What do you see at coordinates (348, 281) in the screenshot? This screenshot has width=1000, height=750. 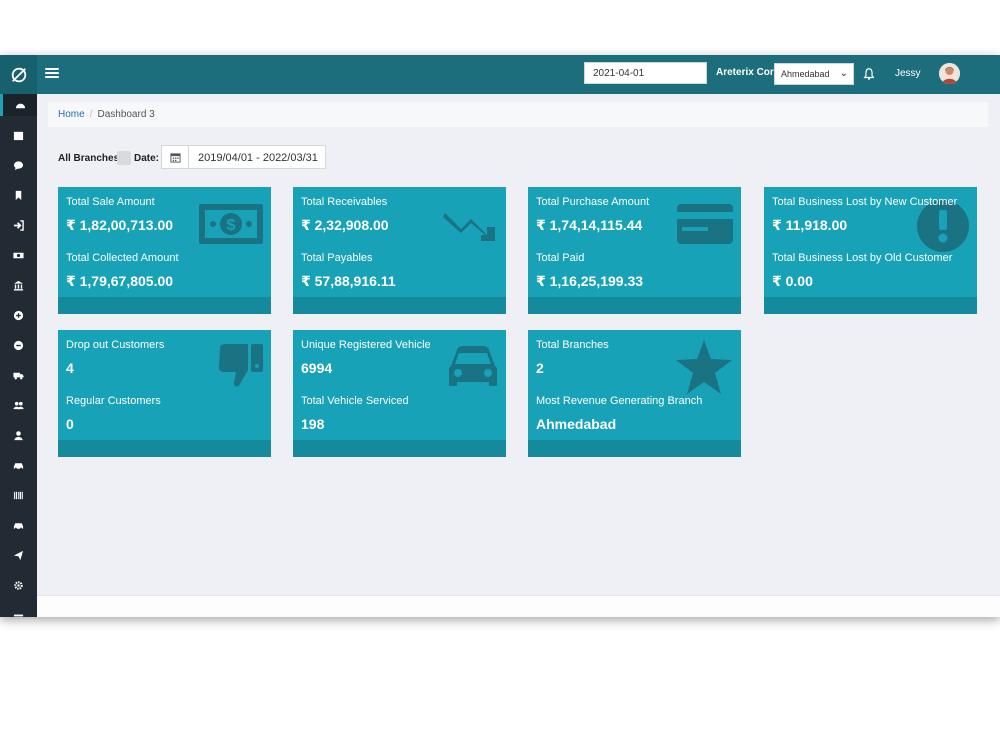 I see `stat-value: ₹ 57,88,916.11` at bounding box center [348, 281].